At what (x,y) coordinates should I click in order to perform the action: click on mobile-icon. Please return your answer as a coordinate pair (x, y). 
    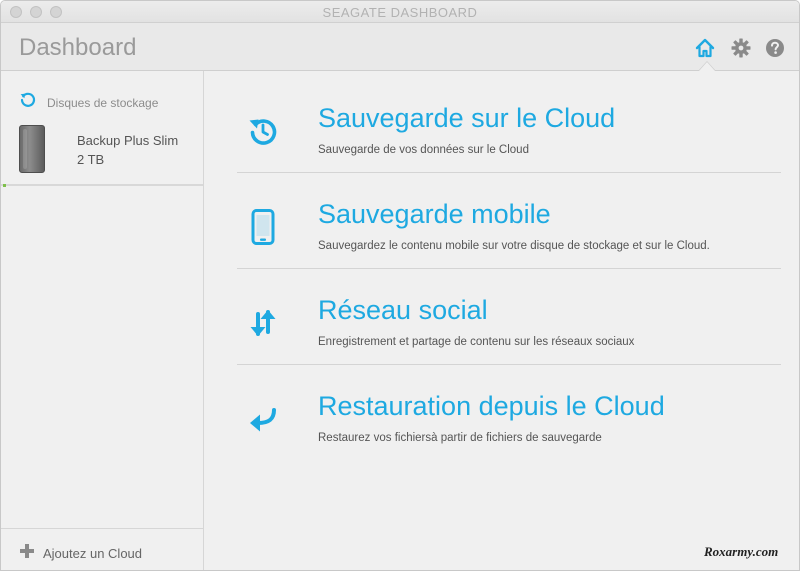
    Looking at the image, I should click on (263, 227).